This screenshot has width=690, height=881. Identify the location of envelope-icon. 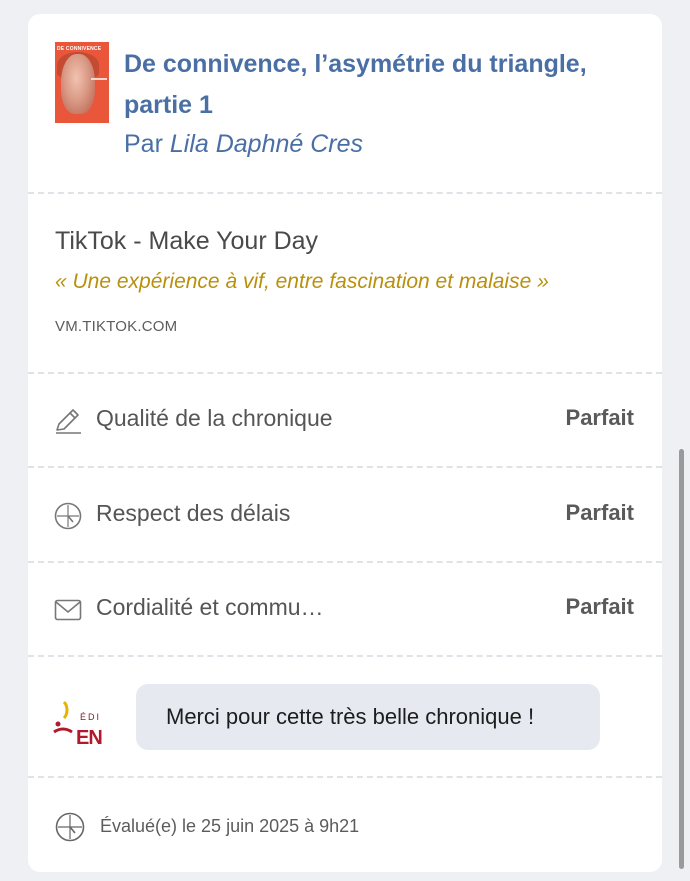
(68, 610).